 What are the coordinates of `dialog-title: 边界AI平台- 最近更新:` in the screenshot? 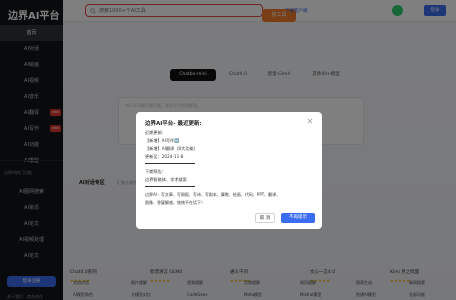 It's located at (173, 124).